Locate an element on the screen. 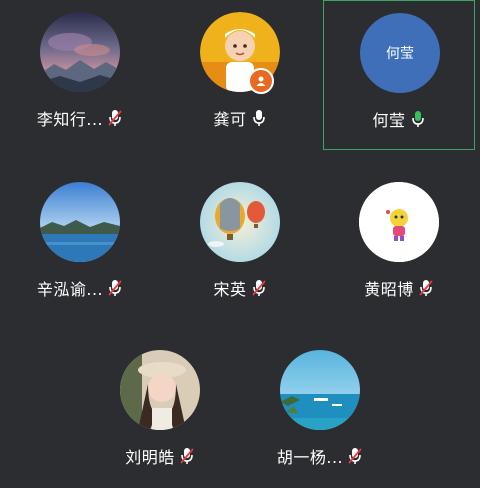 The height and width of the screenshot is (488, 480). mic-on-icon is located at coordinates (259, 118).